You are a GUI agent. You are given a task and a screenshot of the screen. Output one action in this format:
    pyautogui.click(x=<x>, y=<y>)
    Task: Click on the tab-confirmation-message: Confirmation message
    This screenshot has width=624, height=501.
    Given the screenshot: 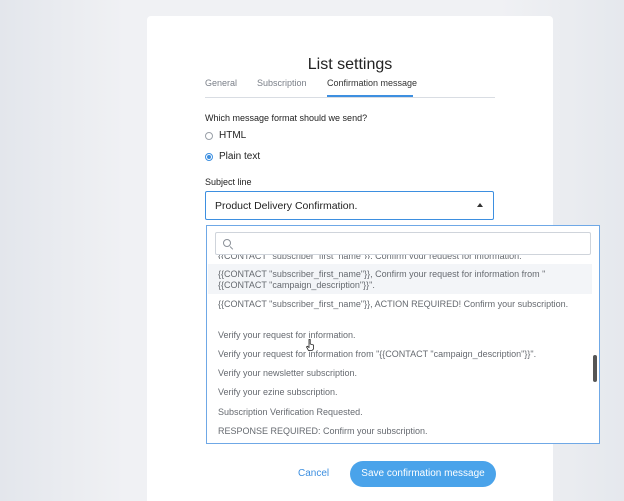 What is the action you would take?
    pyautogui.click(x=372, y=83)
    